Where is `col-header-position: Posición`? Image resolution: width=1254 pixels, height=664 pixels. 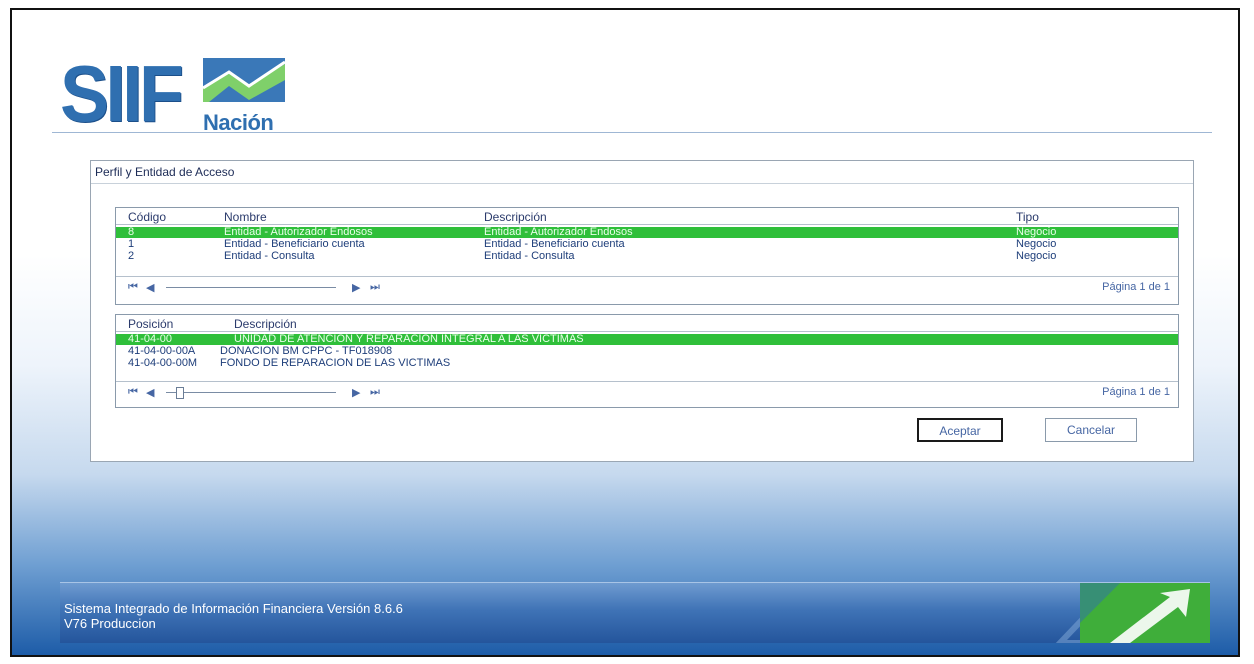
col-header-position: Posición is located at coordinates (150, 324).